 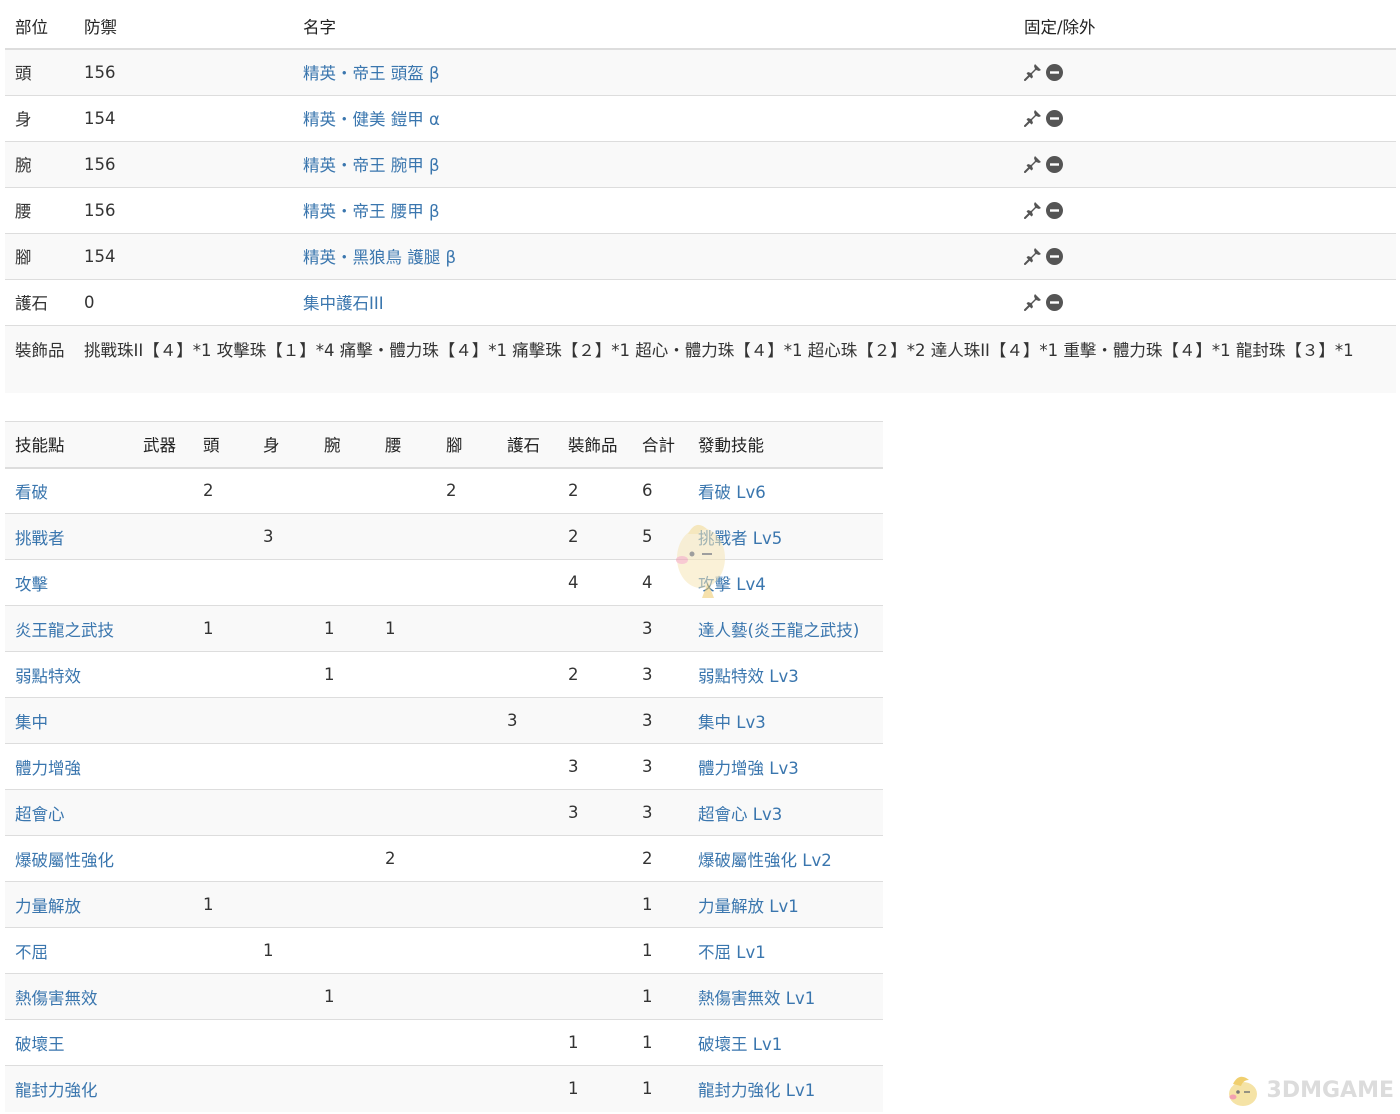 I want to click on active-skill-link: 達人藝(炎王龍之武技), so click(x=778, y=630).